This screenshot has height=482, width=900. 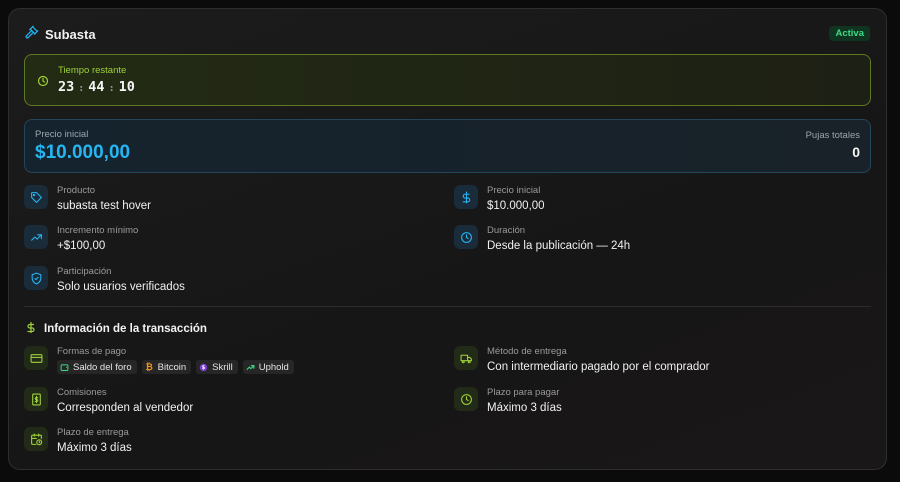 I want to click on receipt-icon, so click(x=36, y=399).